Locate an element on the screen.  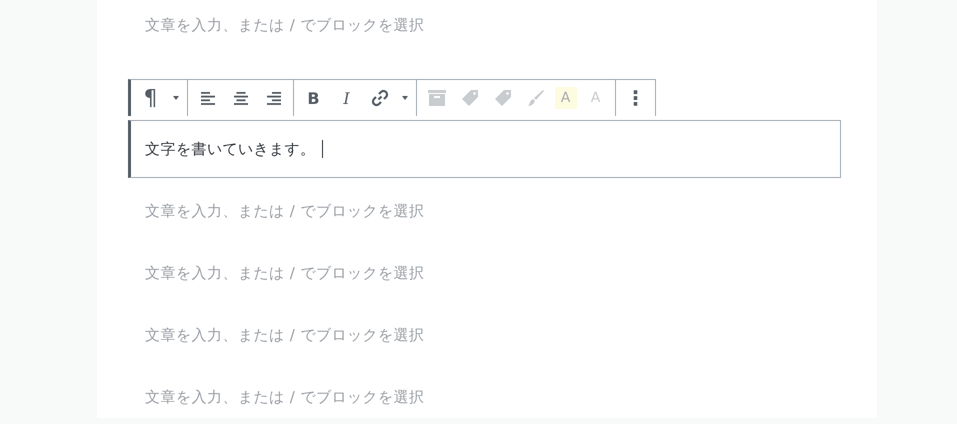
paragraph-button: ¶ is located at coordinates (150, 98).